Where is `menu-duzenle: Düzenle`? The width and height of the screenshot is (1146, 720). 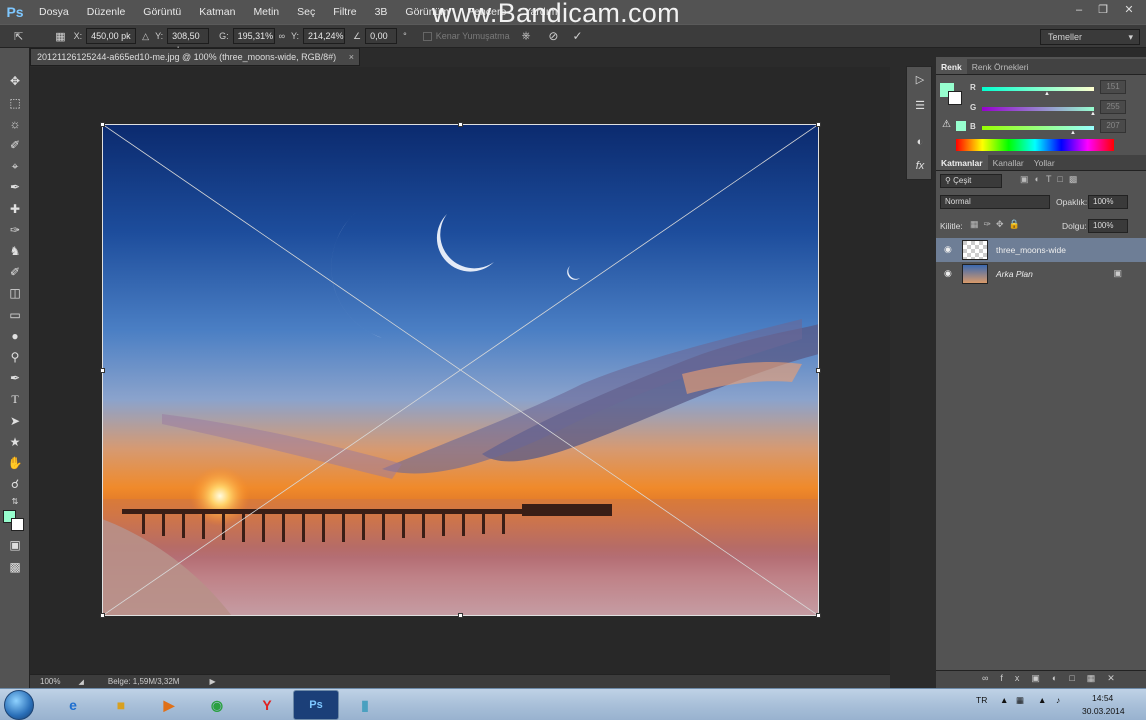
menu-duzenle: Düzenle is located at coordinates (106, 12).